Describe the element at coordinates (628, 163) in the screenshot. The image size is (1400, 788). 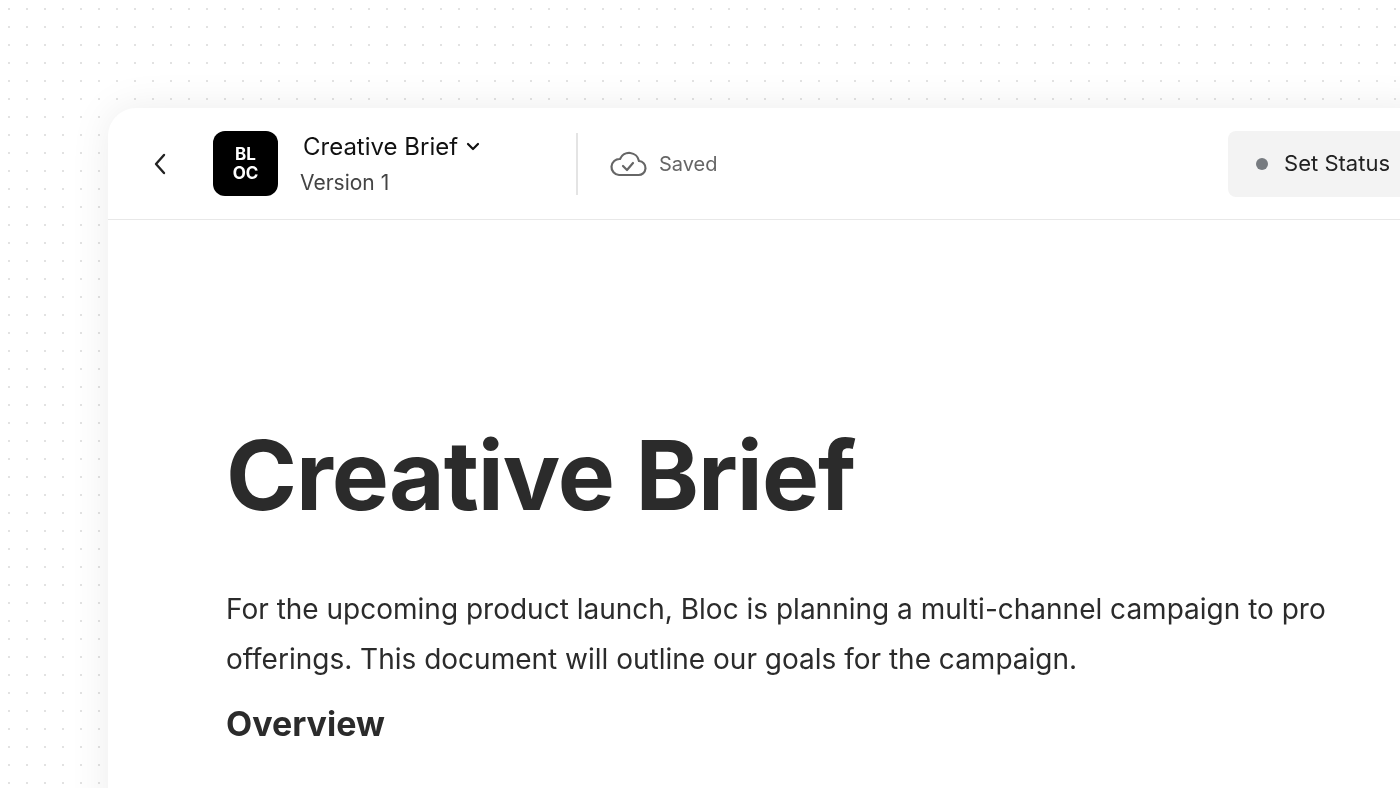
I see `cloud-check-icon` at that location.